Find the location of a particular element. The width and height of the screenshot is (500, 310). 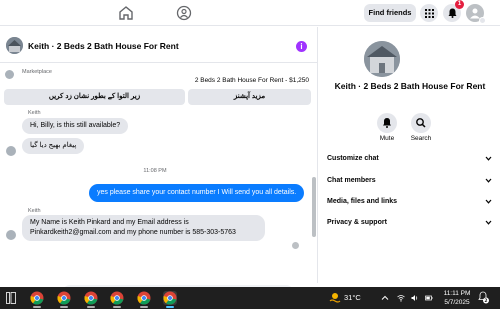

chevron-up-icon is located at coordinates (385, 298).